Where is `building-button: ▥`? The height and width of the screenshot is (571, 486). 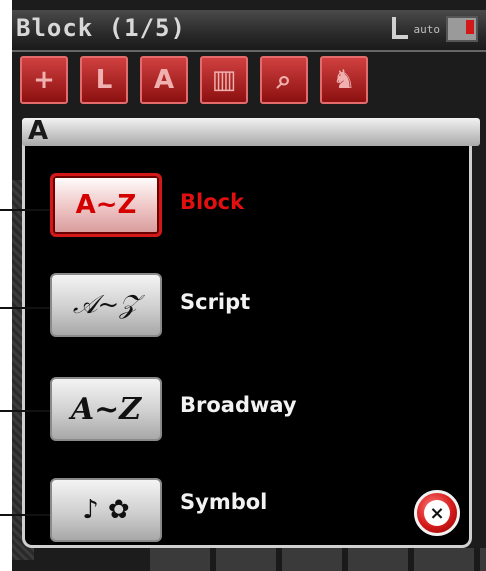
building-button: ▥ is located at coordinates (224, 80).